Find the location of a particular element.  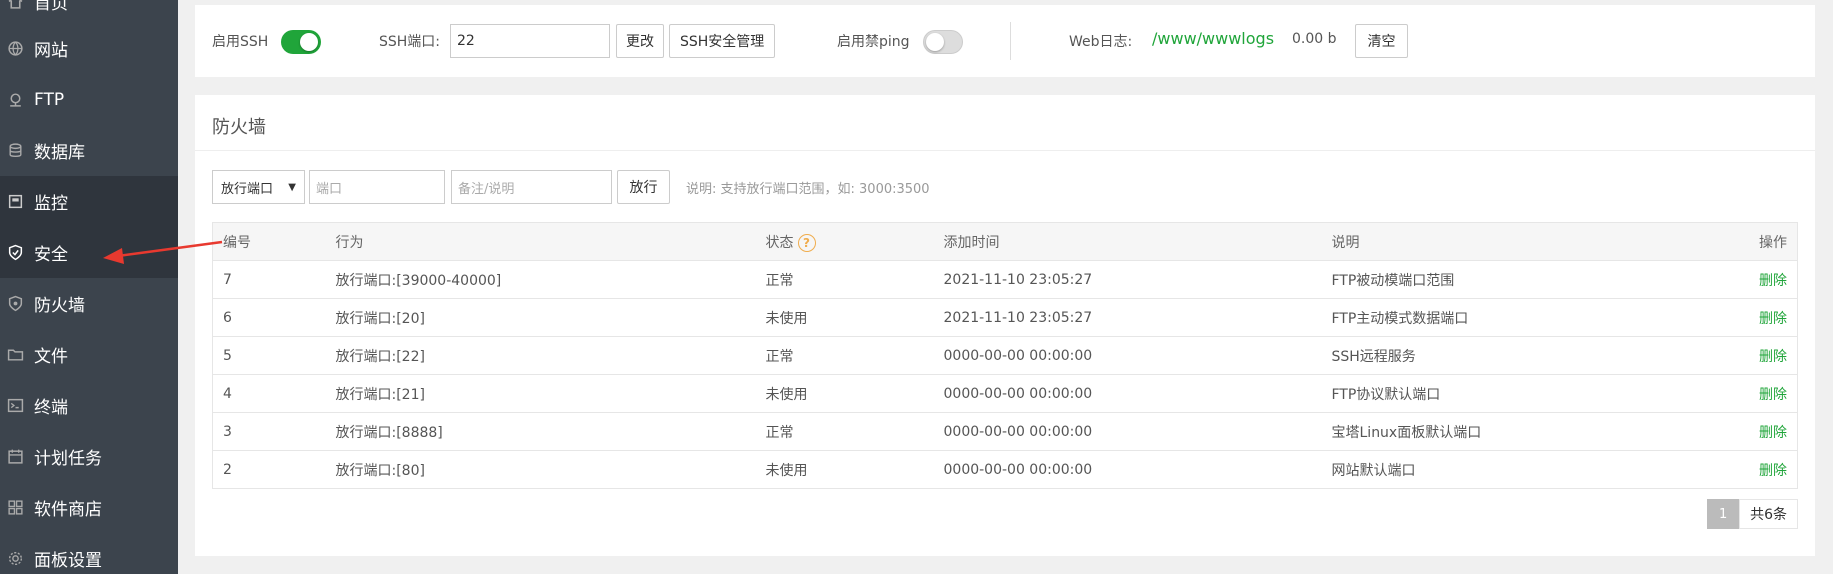

cell-action: 放行端口:[80] is located at coordinates (540, 469).